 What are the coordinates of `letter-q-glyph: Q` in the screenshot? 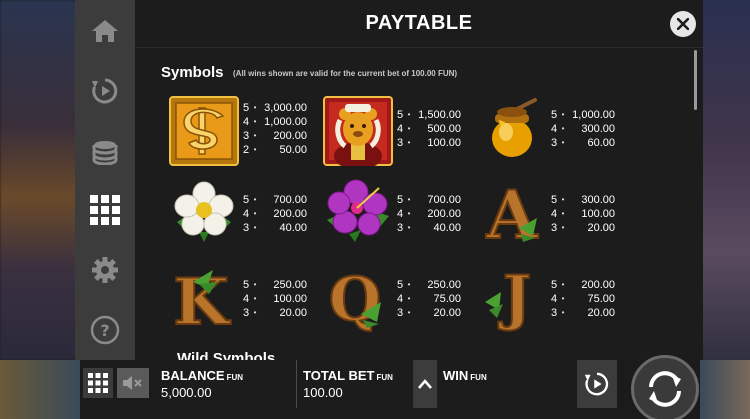 It's located at (355, 298).